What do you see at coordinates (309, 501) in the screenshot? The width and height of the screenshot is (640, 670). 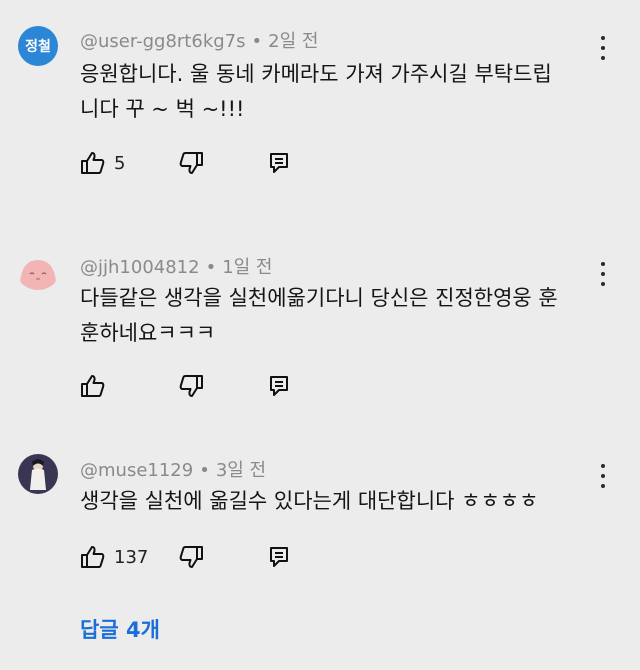 I see `comment-text: 생각을 실천에 옮길수 있다는게 대단합니다 ㅎㅎㅎㅎ` at bounding box center [309, 501].